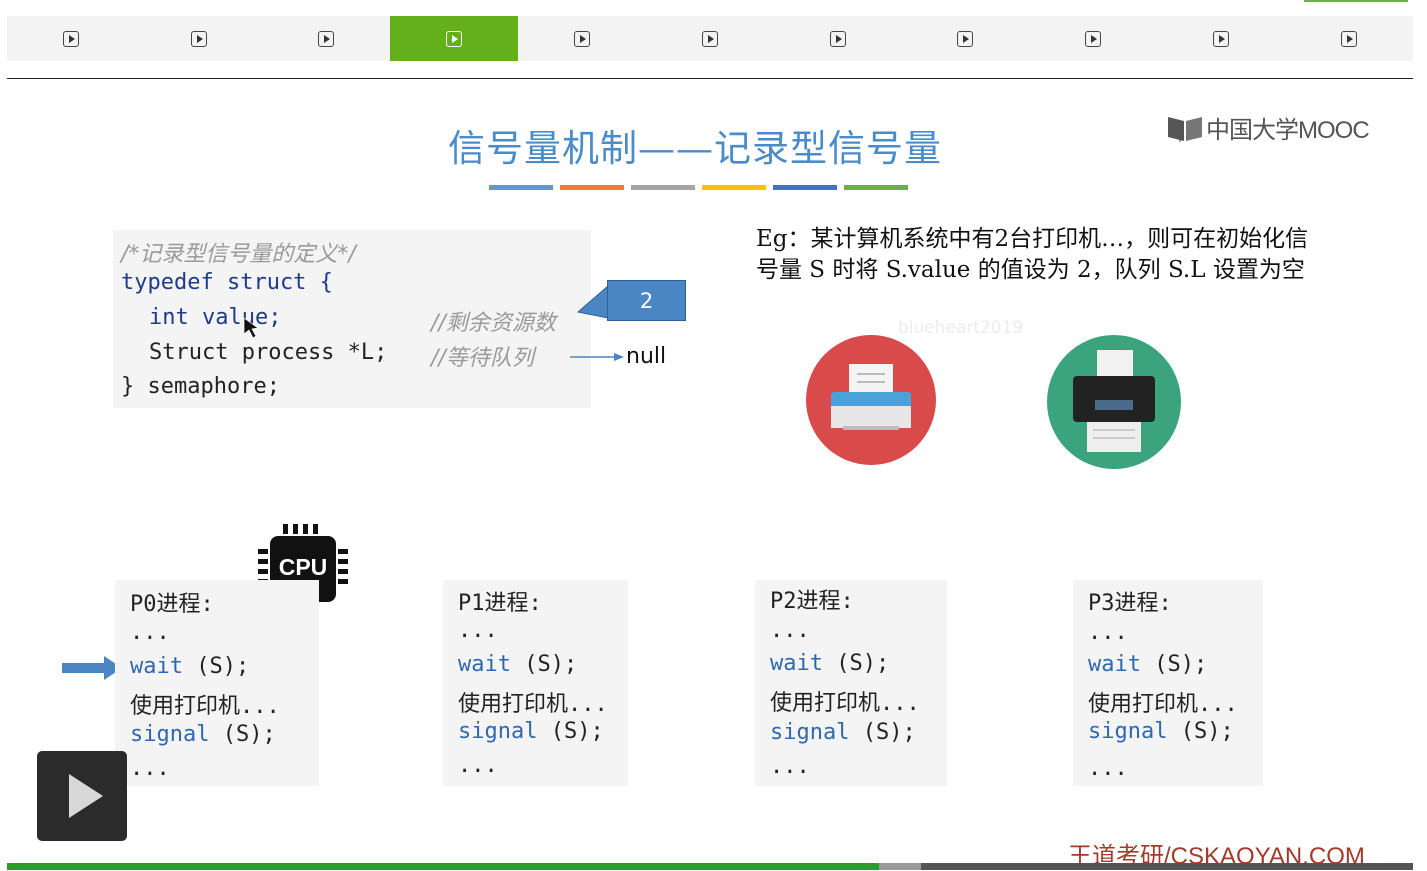  What do you see at coordinates (1114, 404) in the screenshot?
I see `printer-icon-green` at bounding box center [1114, 404].